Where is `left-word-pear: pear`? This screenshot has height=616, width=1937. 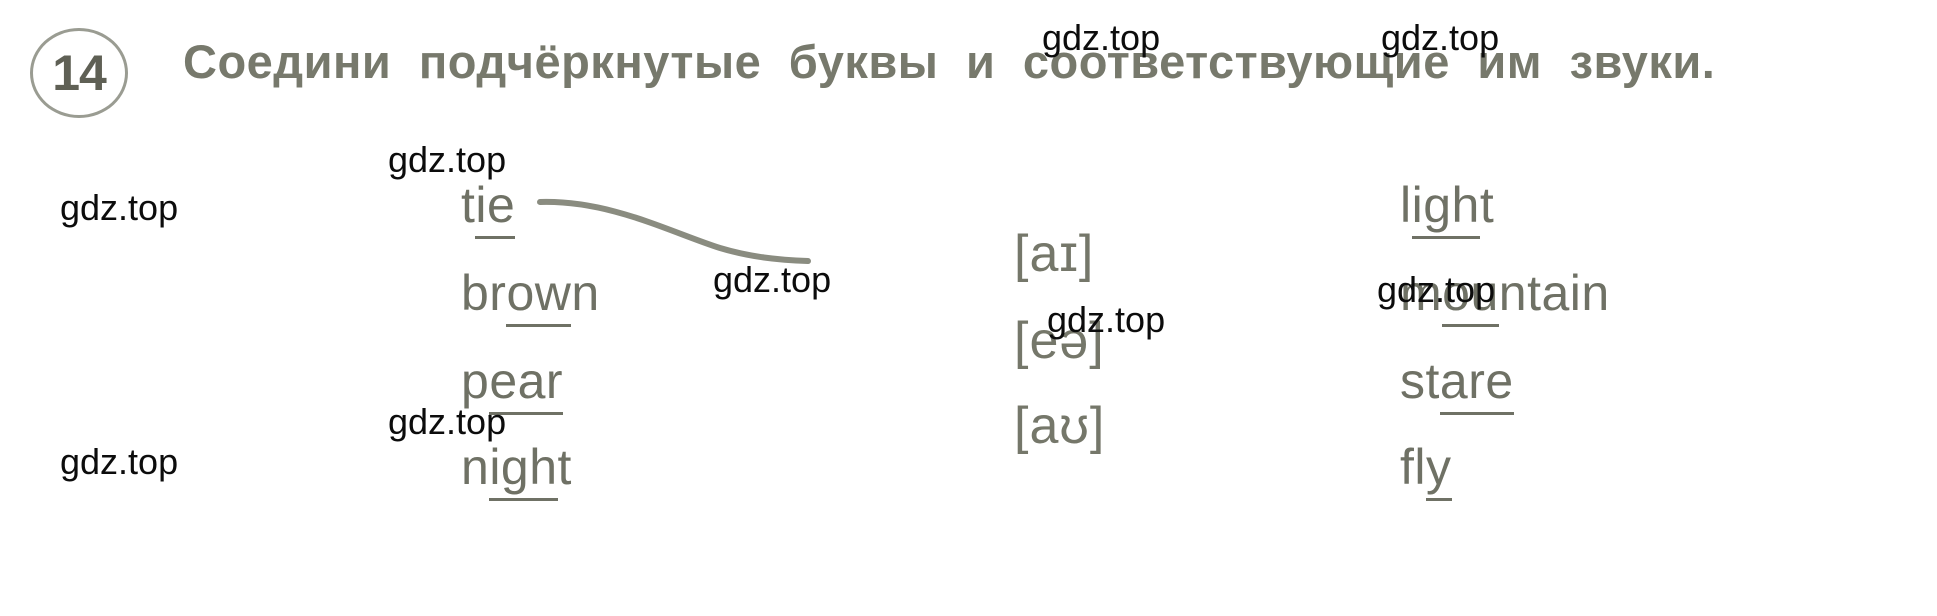 left-word-pear: pear is located at coordinates (512, 384).